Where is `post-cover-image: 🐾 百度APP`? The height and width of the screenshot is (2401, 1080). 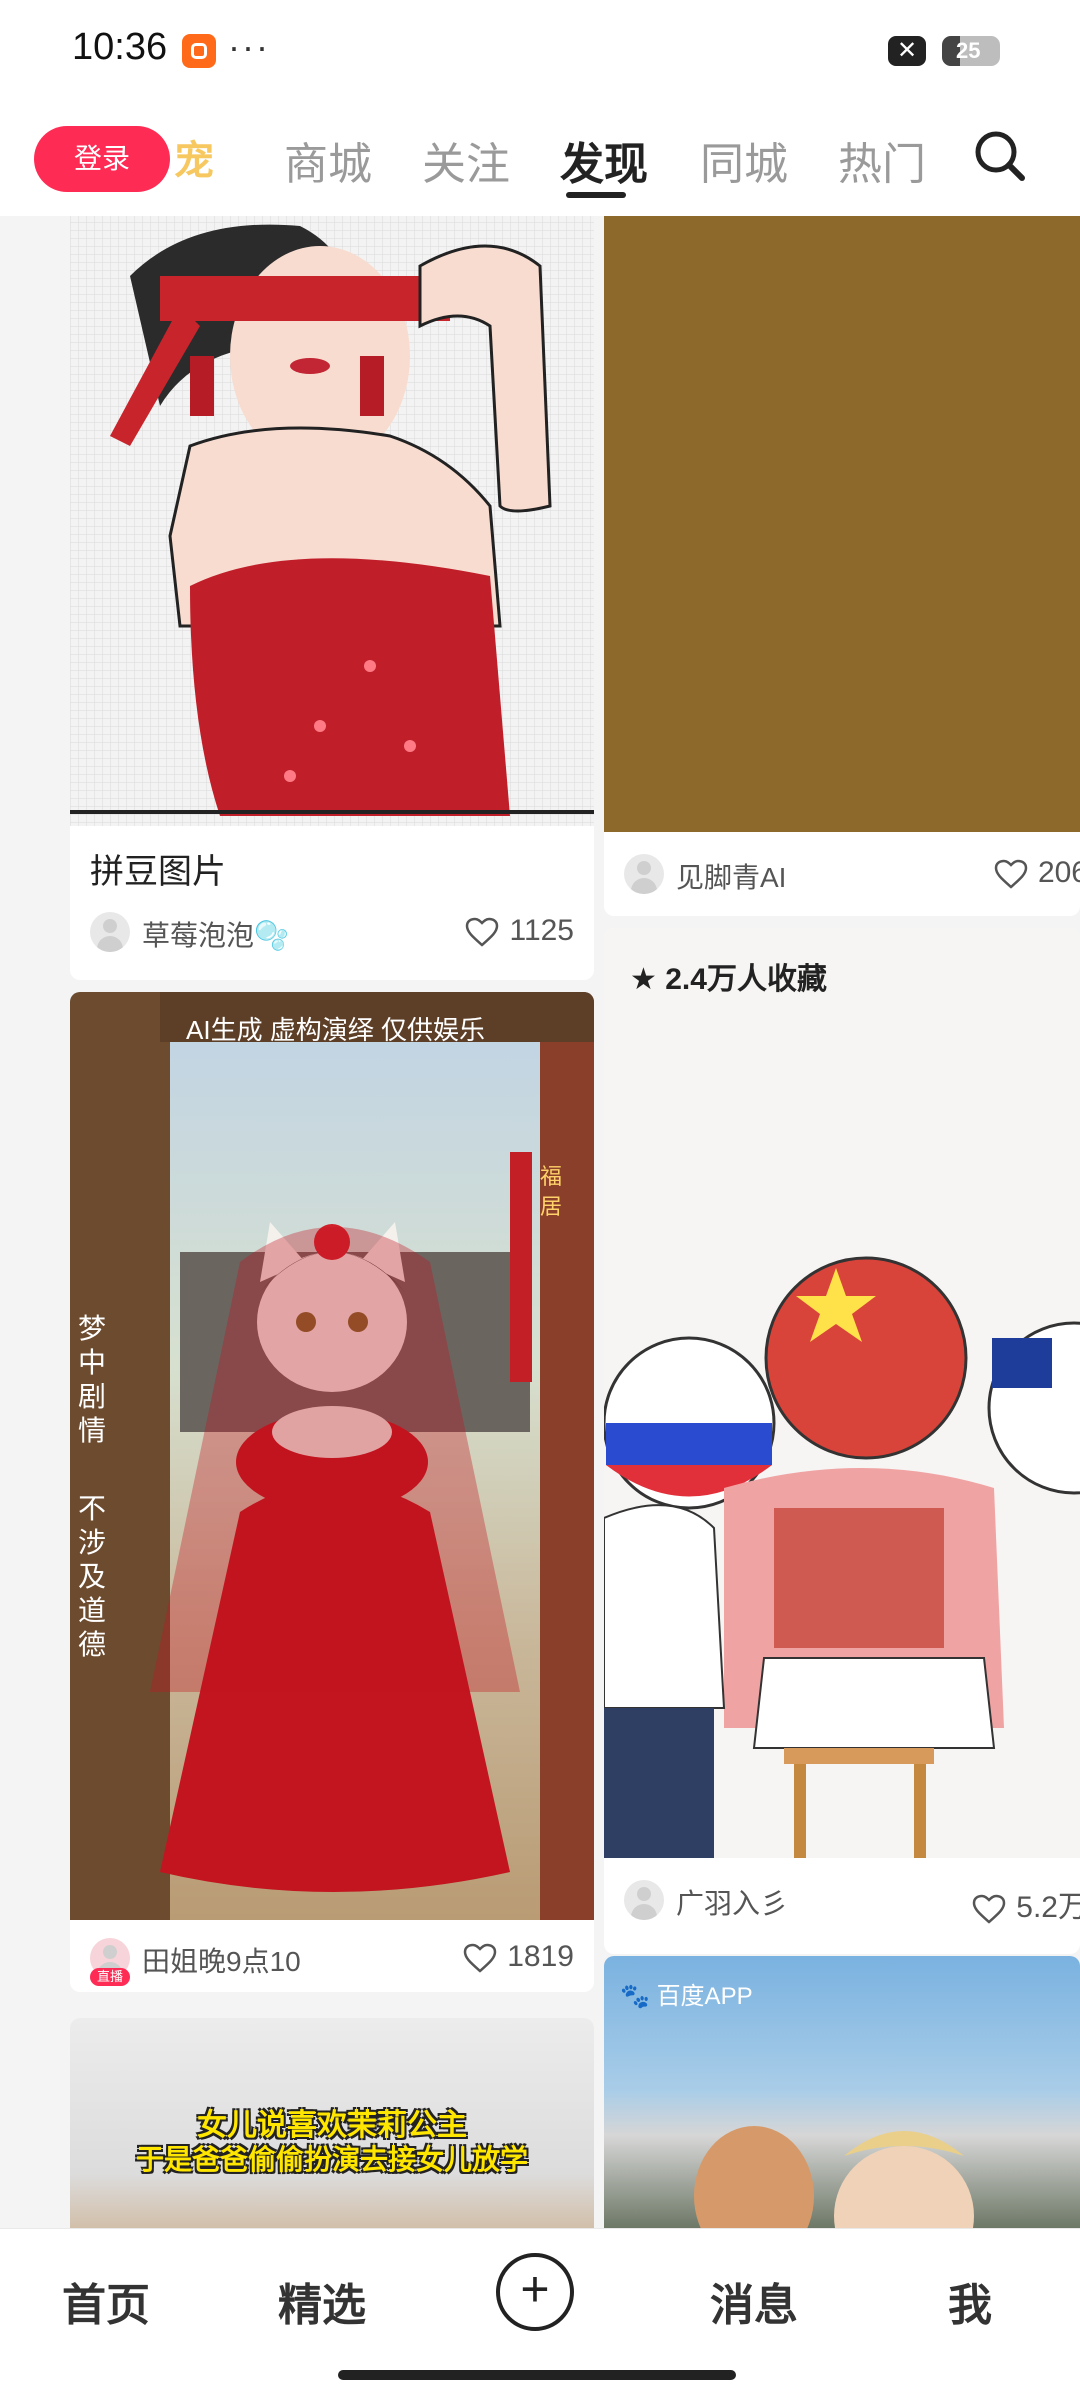 post-cover-image: 🐾 百度APP is located at coordinates (842, 2092).